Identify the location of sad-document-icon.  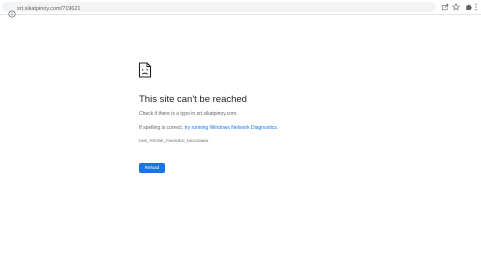
(145, 70).